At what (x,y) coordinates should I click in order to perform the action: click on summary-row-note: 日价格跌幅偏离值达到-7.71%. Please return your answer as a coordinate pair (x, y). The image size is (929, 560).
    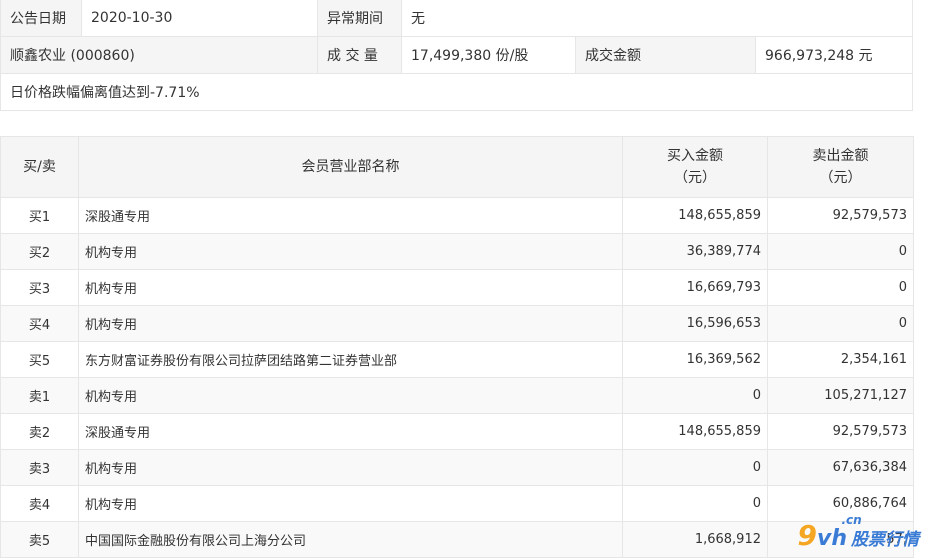
    Looking at the image, I should click on (456, 92).